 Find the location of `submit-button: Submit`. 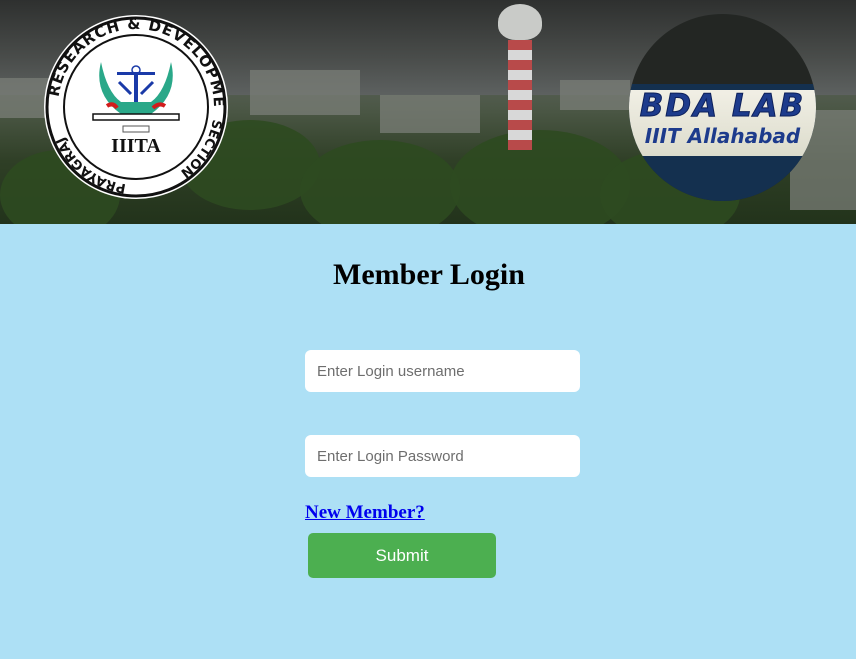

submit-button: Submit is located at coordinates (402, 555).